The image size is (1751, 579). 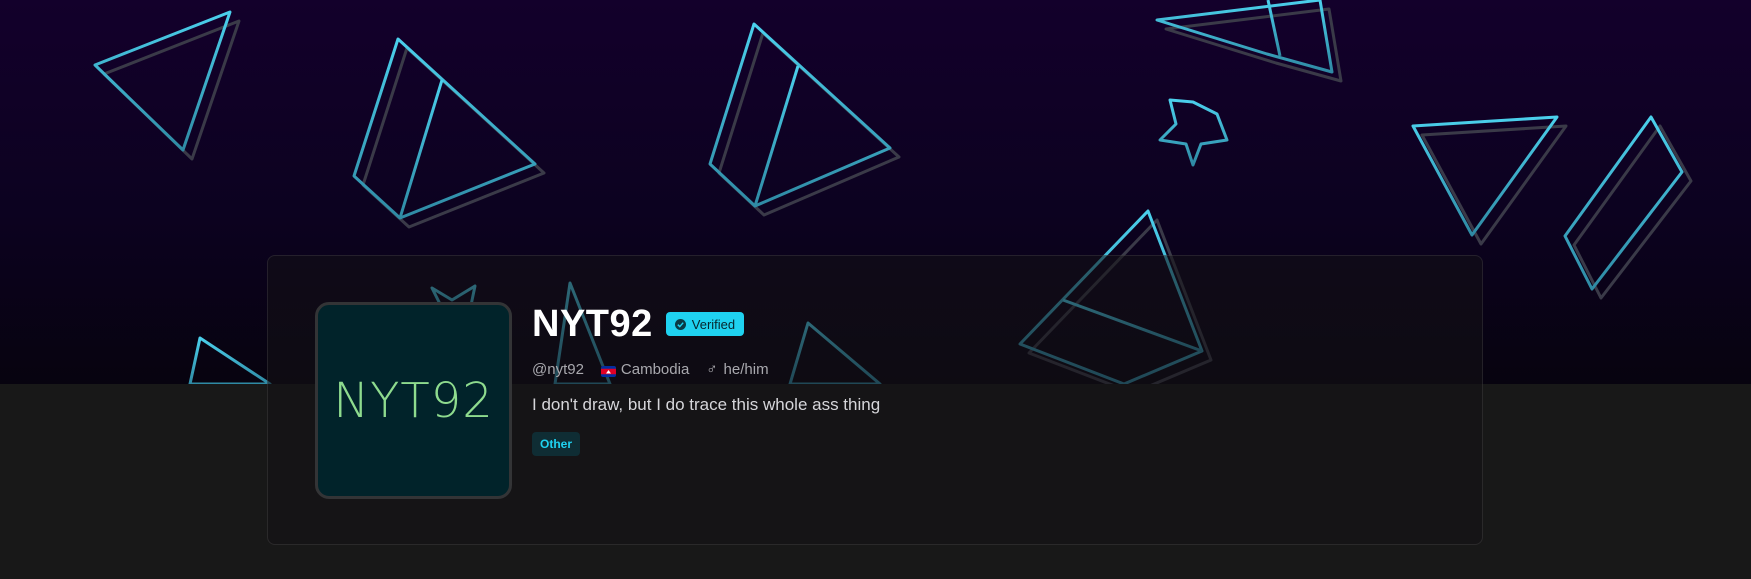 What do you see at coordinates (713, 324) in the screenshot?
I see `verified-label: Verified` at bounding box center [713, 324].